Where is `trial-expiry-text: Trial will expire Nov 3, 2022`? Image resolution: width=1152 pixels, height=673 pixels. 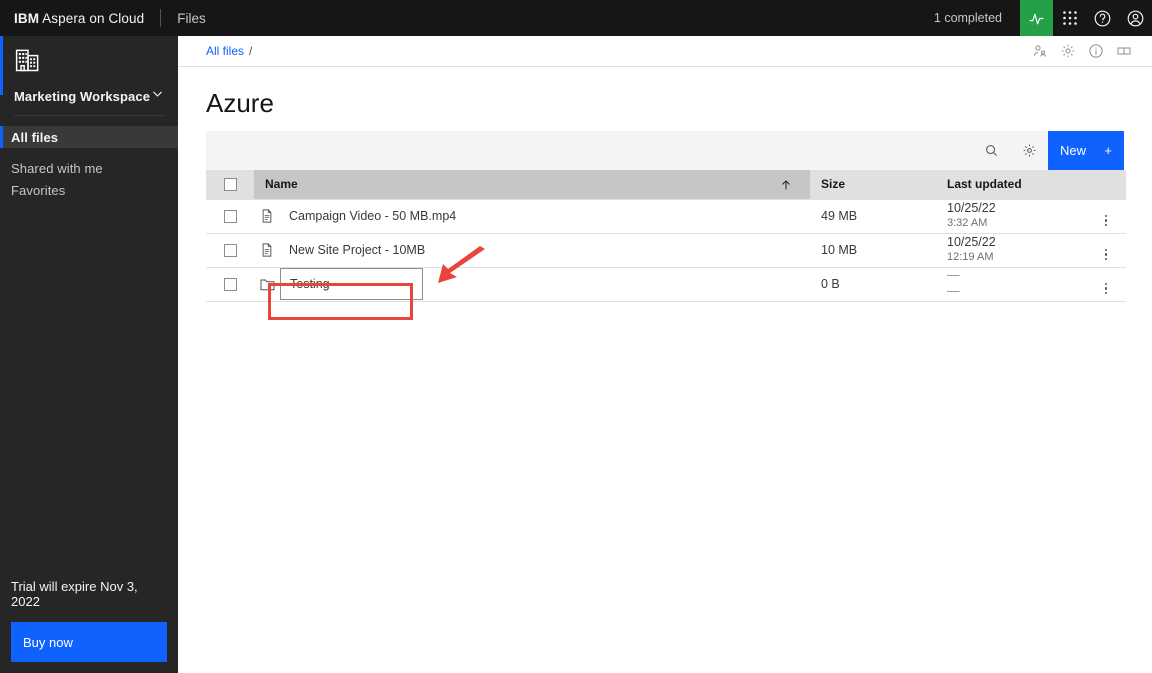
trial-expiry-text: Trial will expire Nov 3, 2022 is located at coordinates (74, 594).